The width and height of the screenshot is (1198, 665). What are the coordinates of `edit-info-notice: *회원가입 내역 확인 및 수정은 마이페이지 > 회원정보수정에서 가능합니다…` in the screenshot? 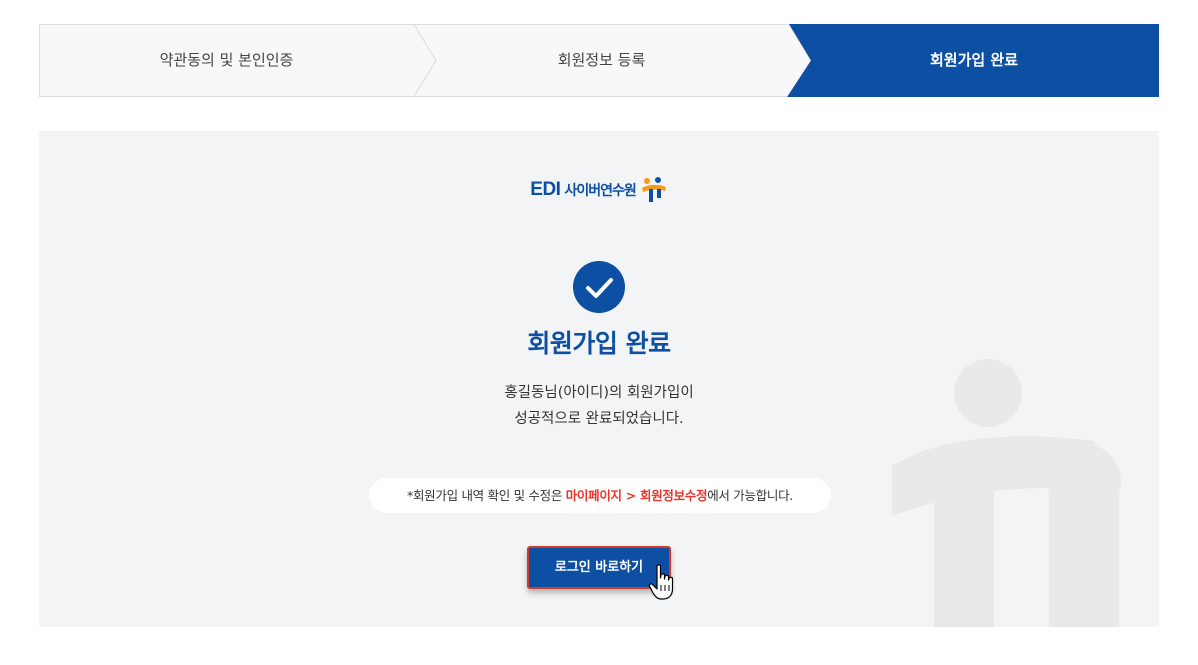 It's located at (600, 495).